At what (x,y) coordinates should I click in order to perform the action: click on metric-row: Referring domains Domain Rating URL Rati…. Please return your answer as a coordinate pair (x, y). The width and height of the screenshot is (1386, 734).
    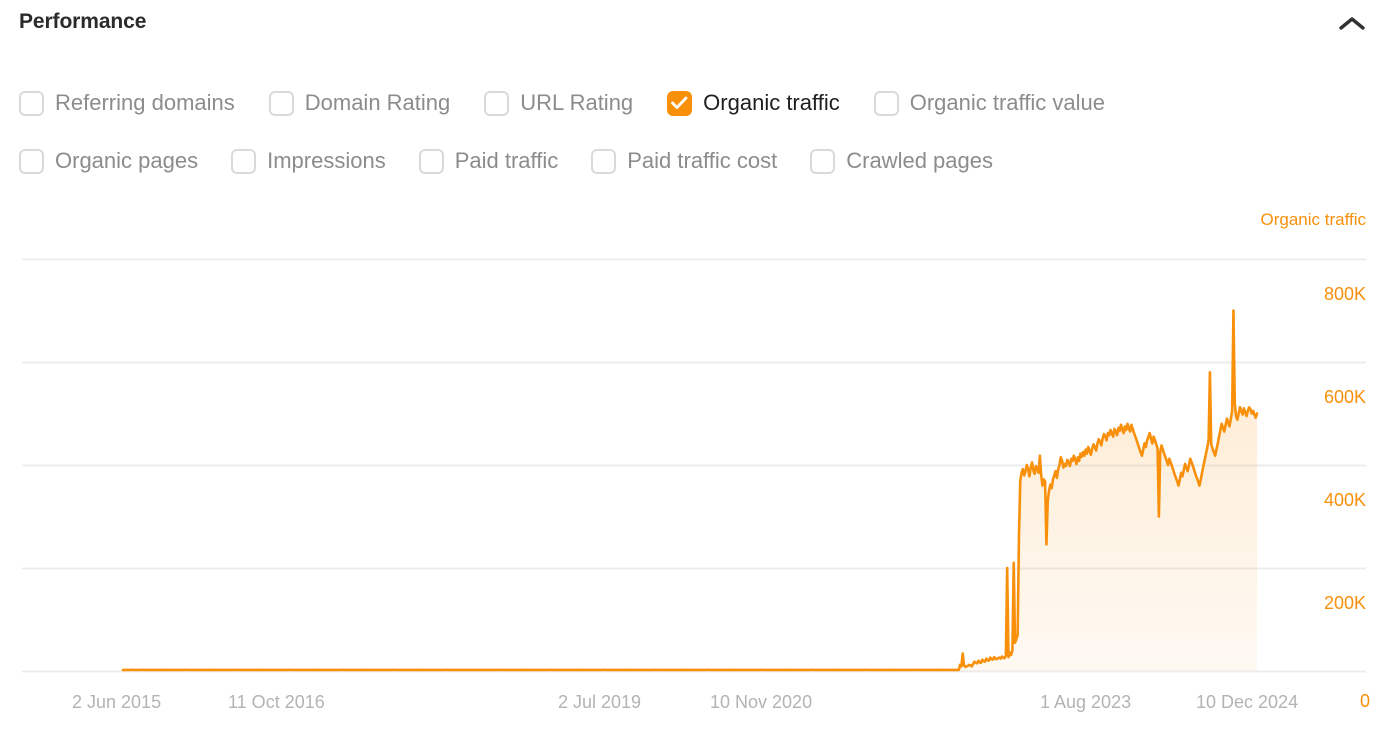
    Looking at the image, I should click on (694, 103).